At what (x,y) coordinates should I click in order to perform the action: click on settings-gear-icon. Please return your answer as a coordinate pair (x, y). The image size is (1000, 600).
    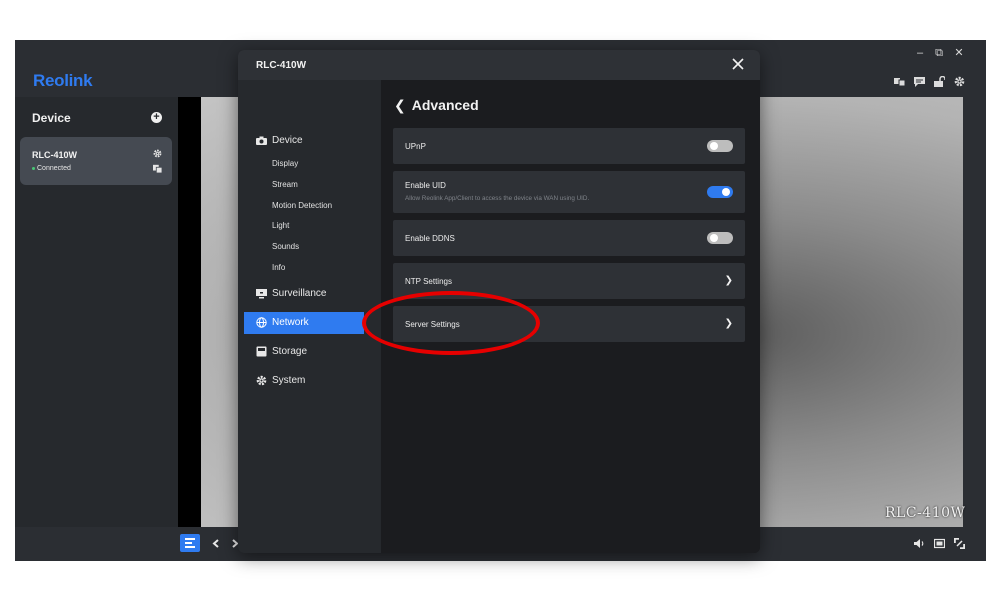
    Looking at the image, I should click on (959, 81).